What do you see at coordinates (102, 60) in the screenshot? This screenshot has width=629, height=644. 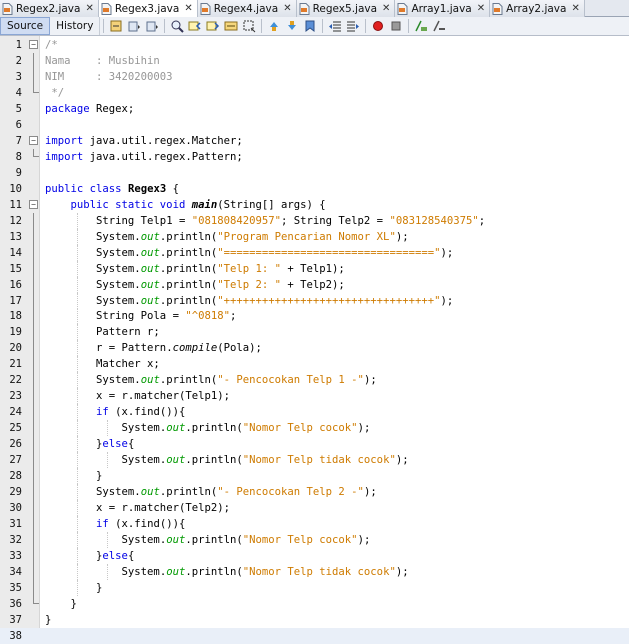 I see `code-text: Nama : Musbihin` at bounding box center [102, 60].